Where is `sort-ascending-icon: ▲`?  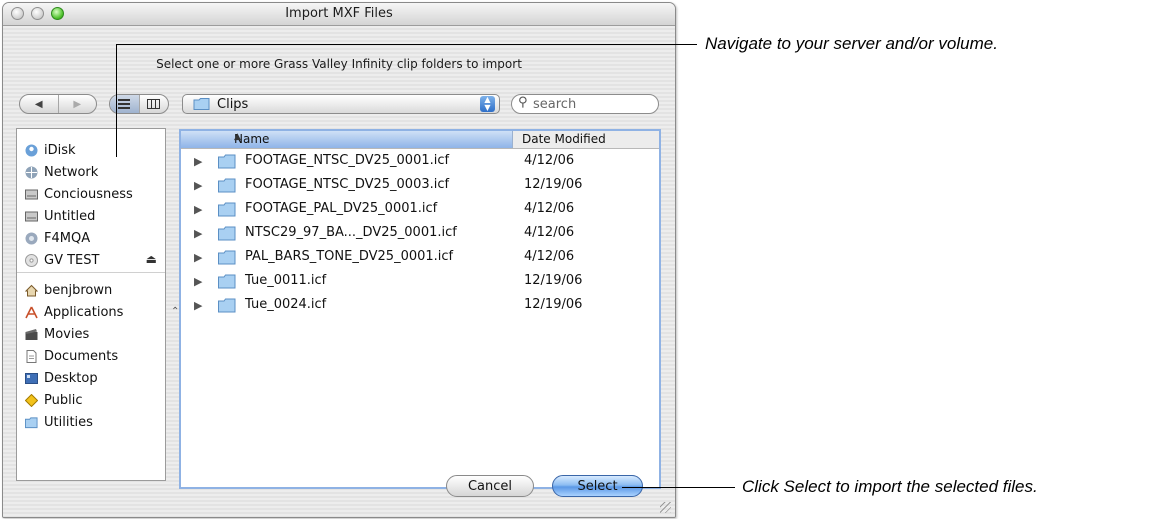
sort-ascending-icon: ▲ is located at coordinates (237, 137).